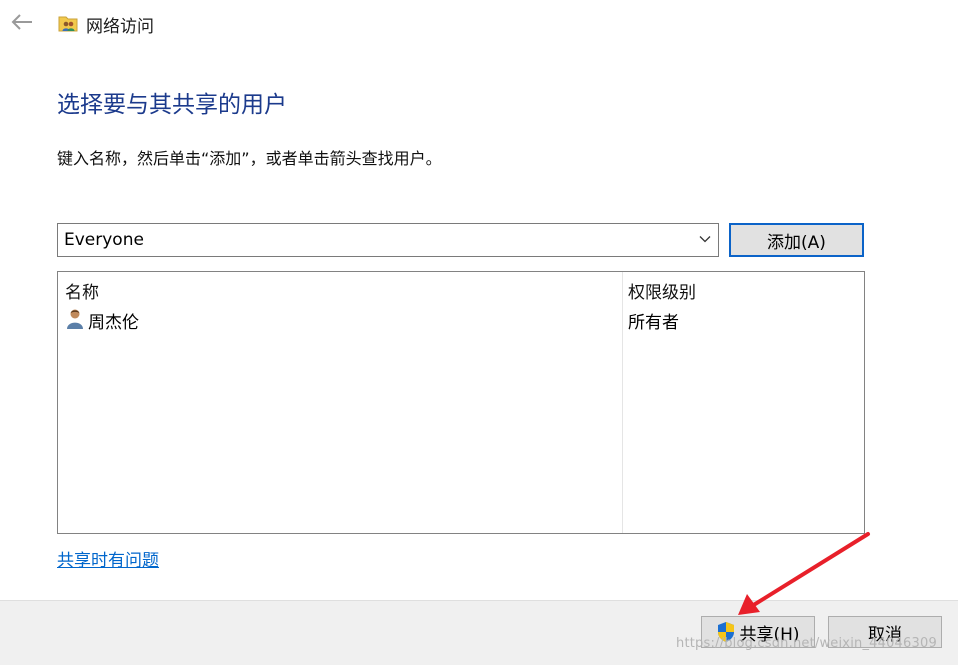 This screenshot has width=958, height=665. Describe the element at coordinates (662, 290) in the screenshot. I see `column-header-permission: 权限级别` at that location.